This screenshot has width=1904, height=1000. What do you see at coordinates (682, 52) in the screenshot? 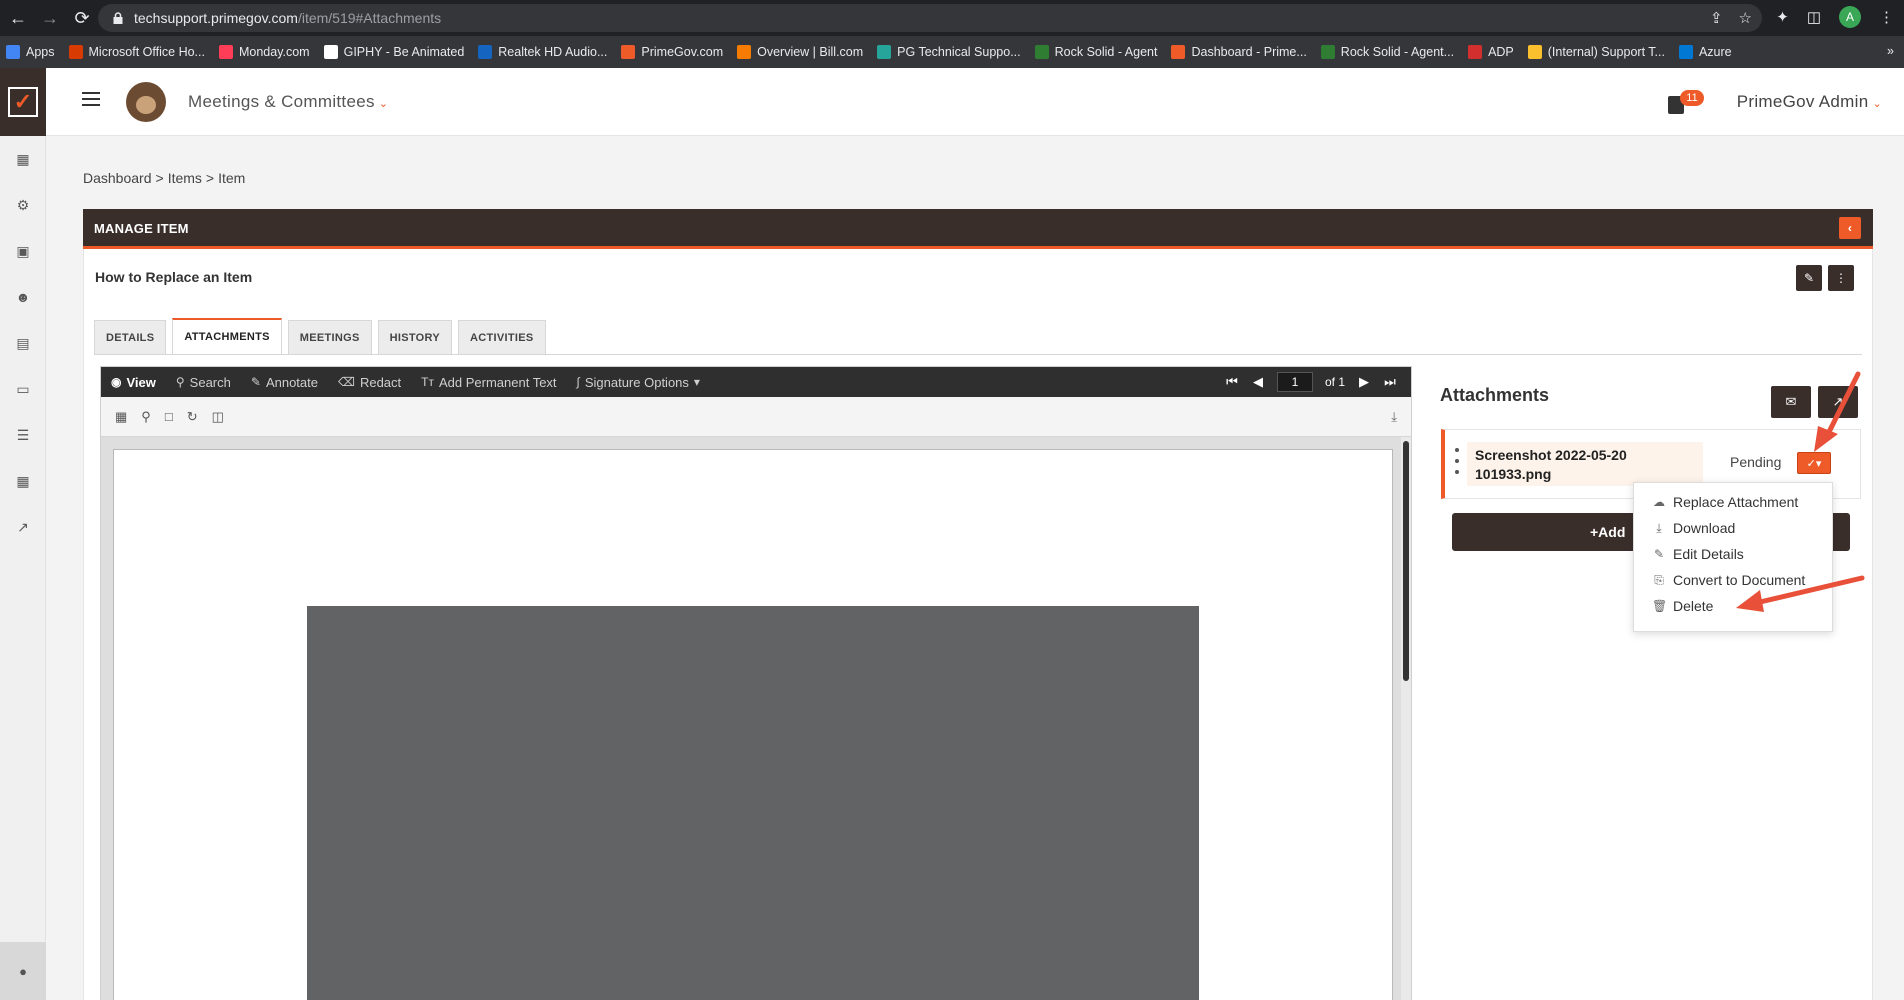
I see `bookmark-label: PrimeGov.com` at bounding box center [682, 52].